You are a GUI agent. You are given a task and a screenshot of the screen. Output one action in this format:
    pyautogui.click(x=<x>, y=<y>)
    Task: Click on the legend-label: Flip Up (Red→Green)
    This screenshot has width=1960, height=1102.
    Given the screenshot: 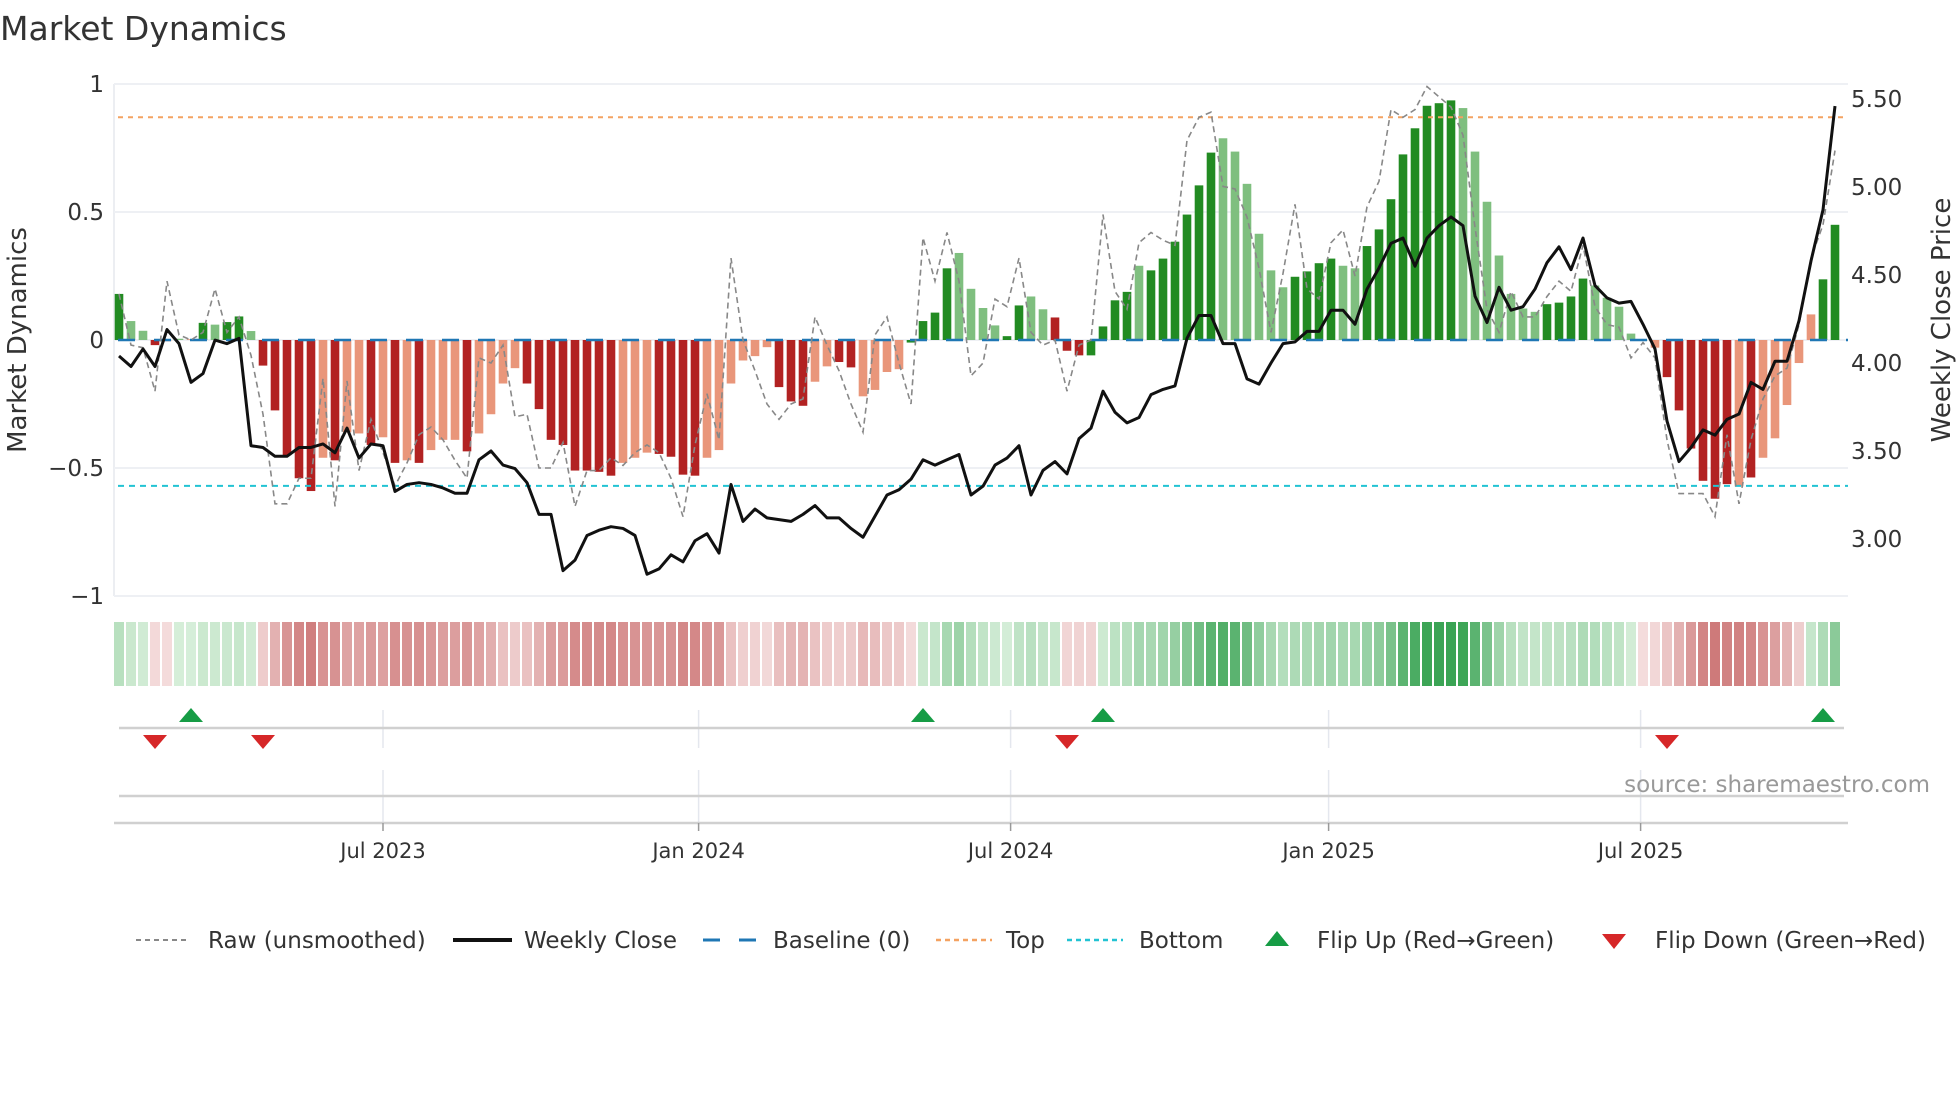 What is the action you would take?
    pyautogui.click(x=1435, y=941)
    